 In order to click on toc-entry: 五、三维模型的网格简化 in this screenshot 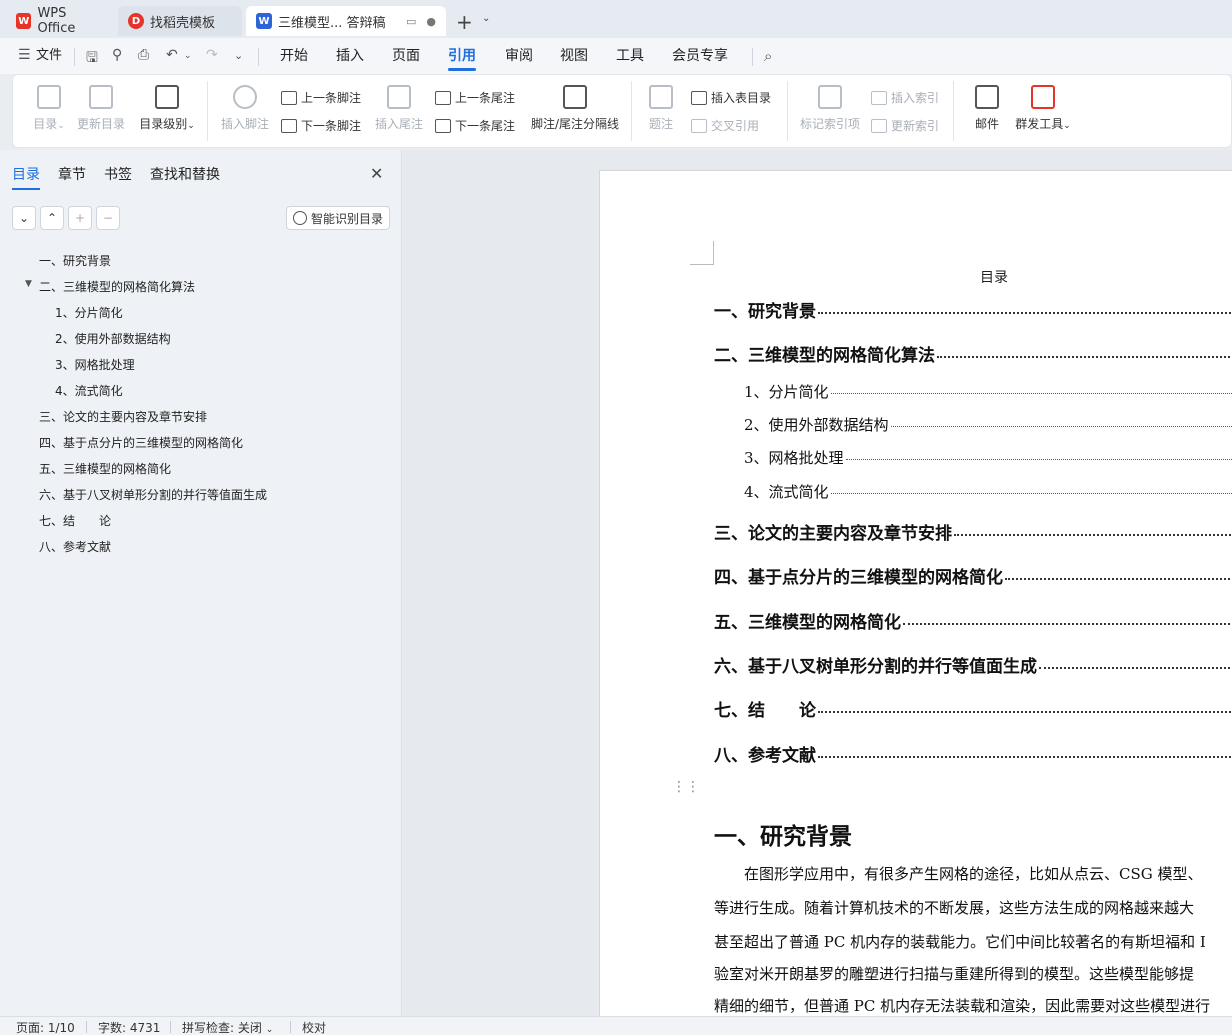, I will do `click(973, 620)`.